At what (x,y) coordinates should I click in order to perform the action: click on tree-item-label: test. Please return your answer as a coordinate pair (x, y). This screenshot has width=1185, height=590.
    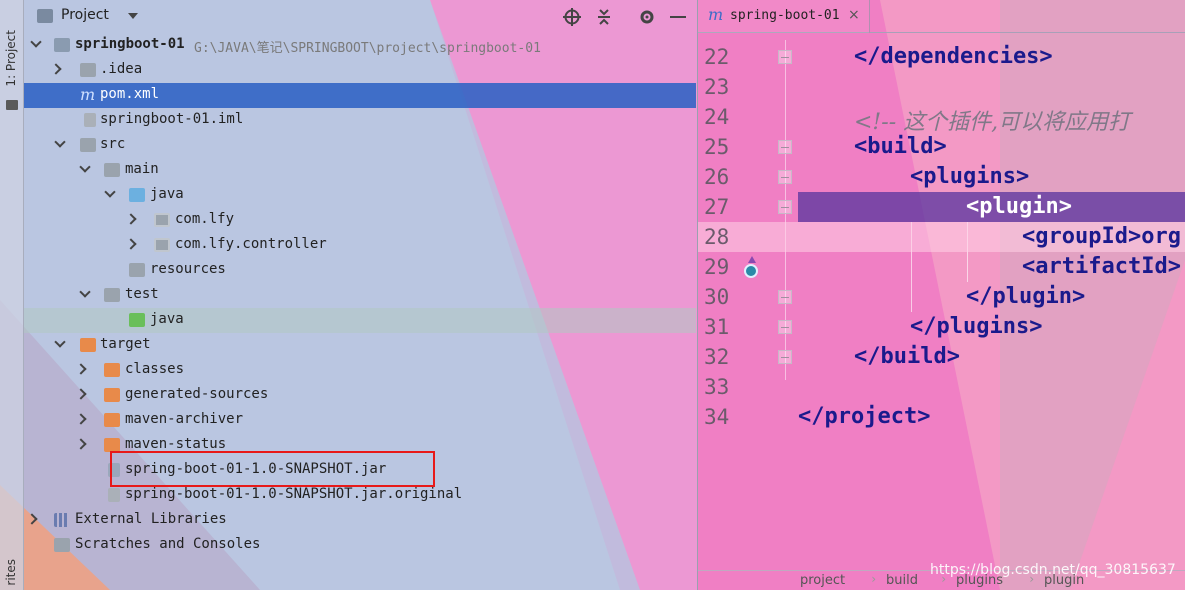
    Looking at the image, I should click on (142, 294).